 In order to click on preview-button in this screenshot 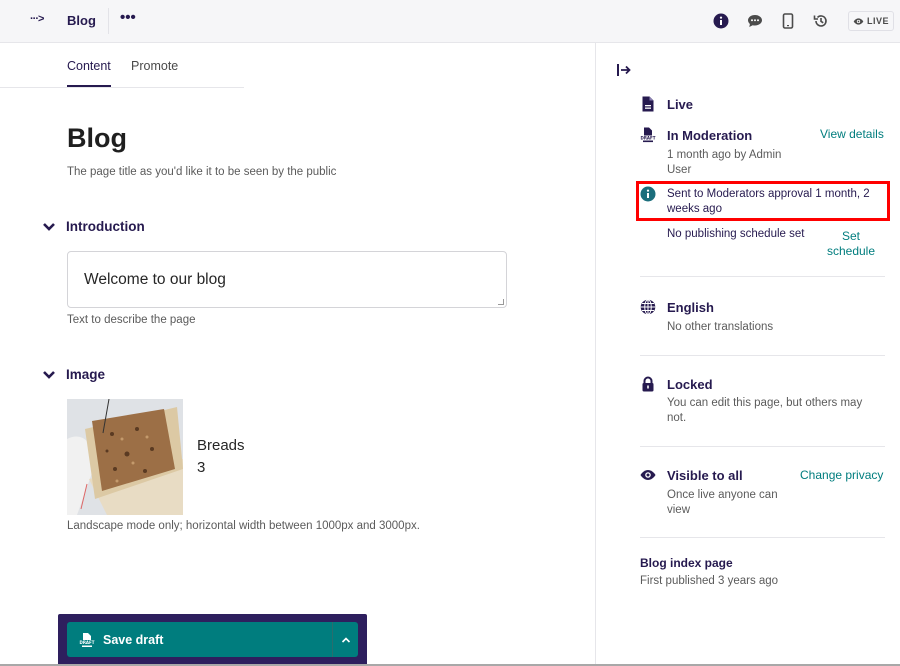, I will do `click(788, 21)`.